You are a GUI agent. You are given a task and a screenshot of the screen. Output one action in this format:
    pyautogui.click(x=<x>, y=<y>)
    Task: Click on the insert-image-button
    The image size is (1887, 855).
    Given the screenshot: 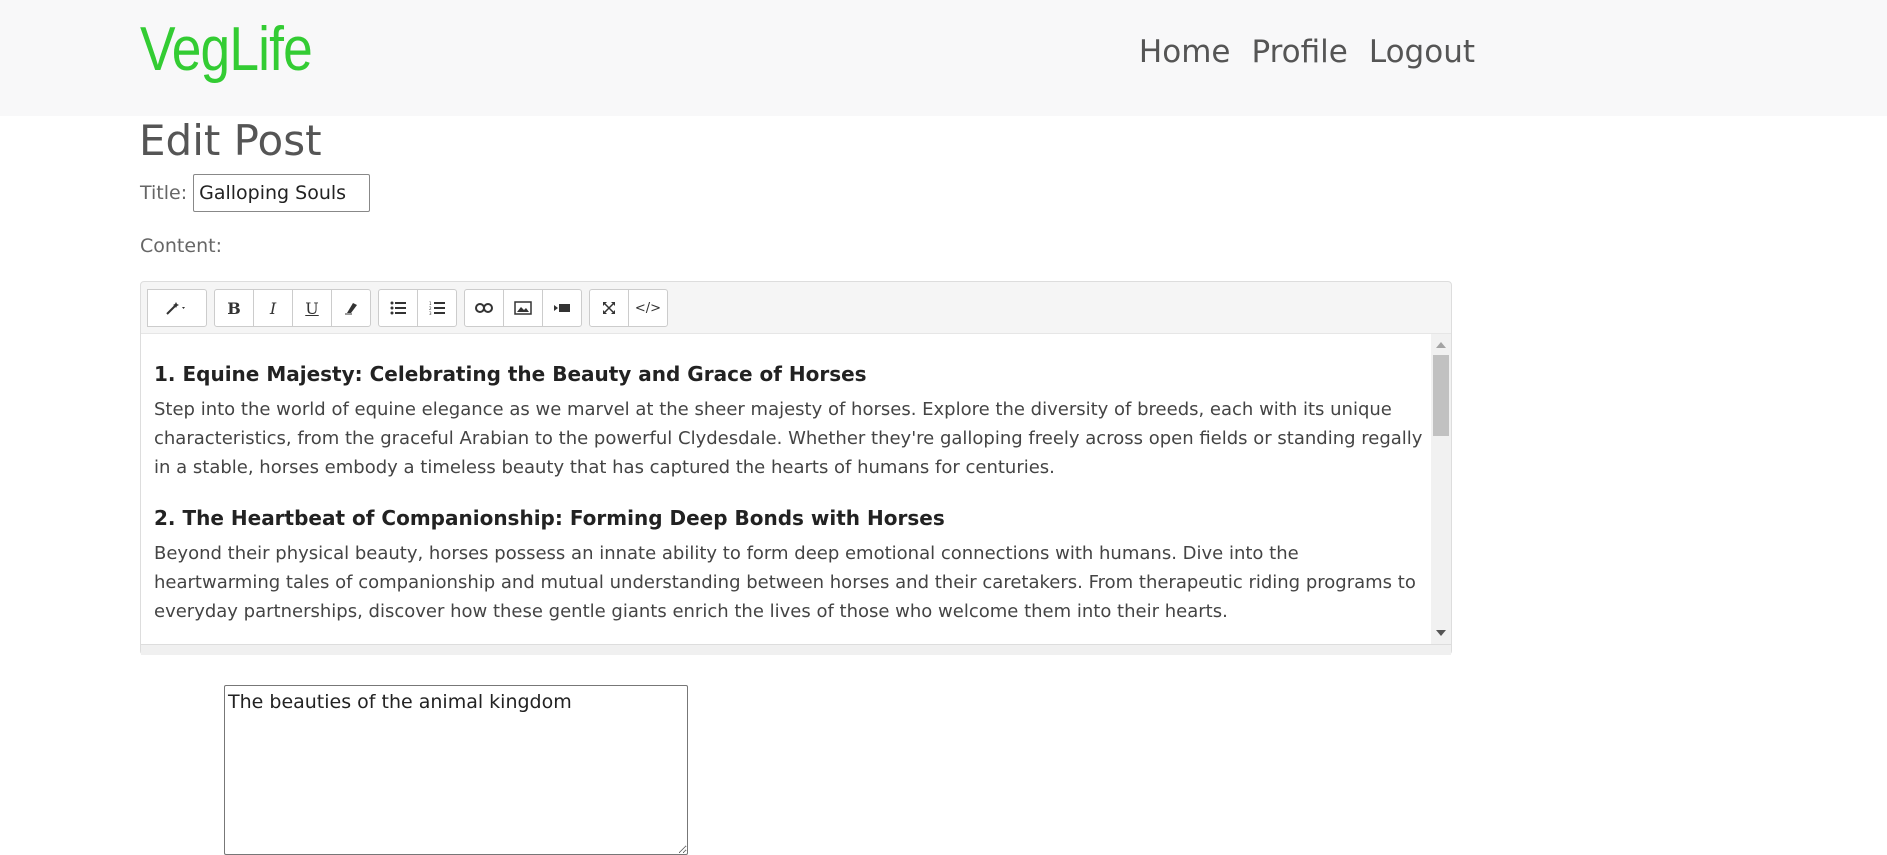 What is the action you would take?
    pyautogui.click(x=523, y=308)
    